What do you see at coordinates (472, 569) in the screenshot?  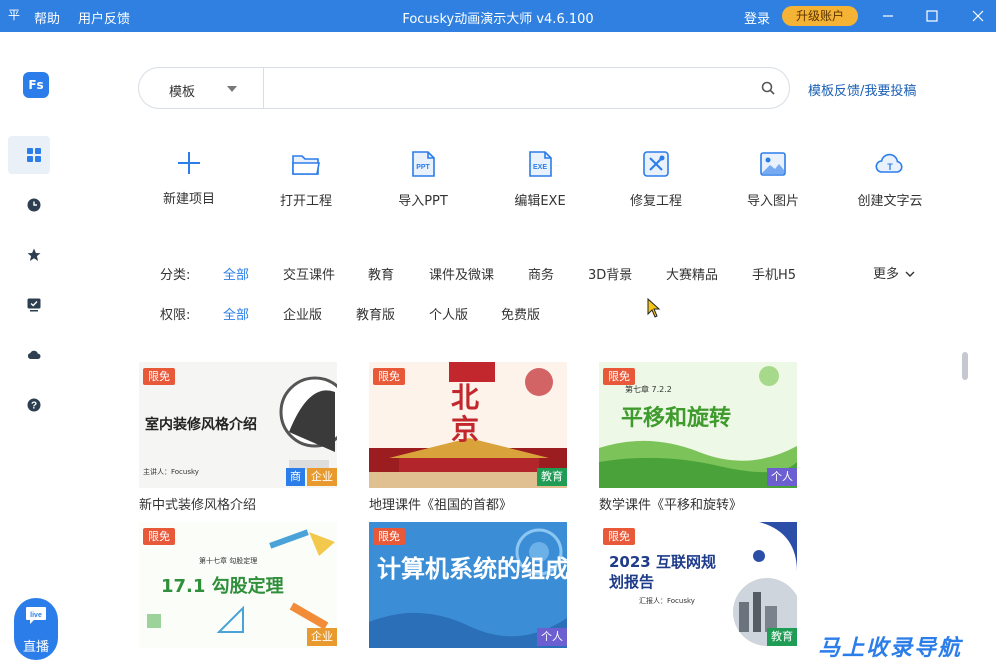 I see `thumbnail-title: 计算机系统的组成` at bounding box center [472, 569].